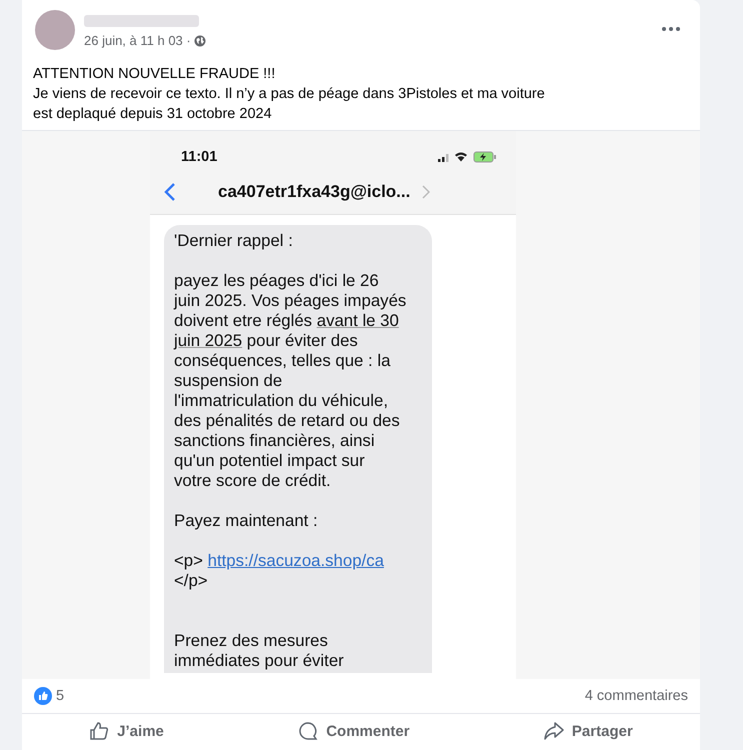 This screenshot has width=743, height=750. Describe the element at coordinates (200, 40) in the screenshot. I see `globe-icon` at that location.